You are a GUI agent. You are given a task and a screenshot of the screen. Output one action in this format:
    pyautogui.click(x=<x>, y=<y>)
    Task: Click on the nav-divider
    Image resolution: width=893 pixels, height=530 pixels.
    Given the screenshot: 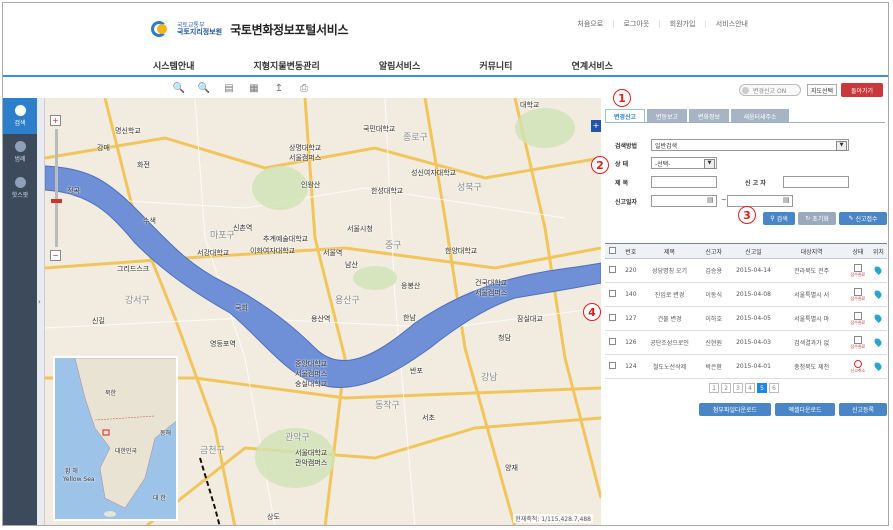 What is the action you would take?
    pyautogui.click(x=445, y=76)
    